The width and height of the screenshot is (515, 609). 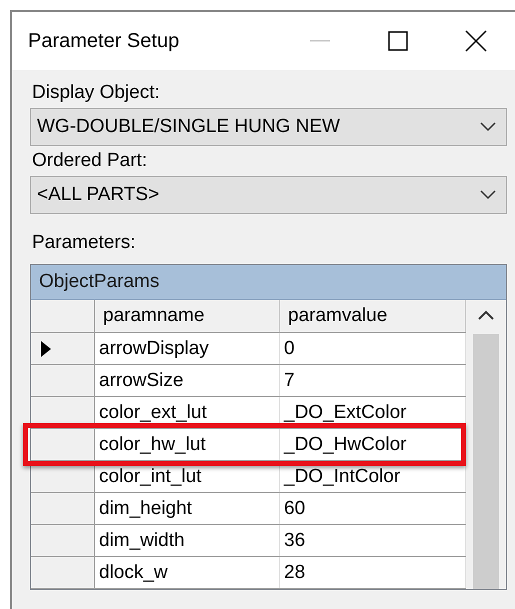 What do you see at coordinates (320, 41) in the screenshot?
I see `minimize-icon` at bounding box center [320, 41].